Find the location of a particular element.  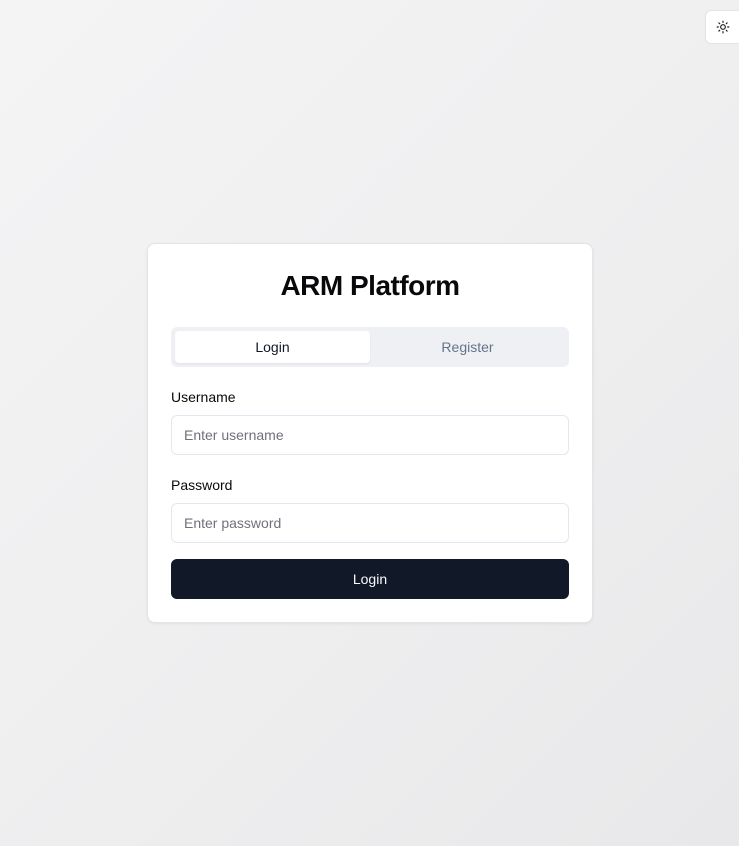

sun-icon is located at coordinates (723, 27).